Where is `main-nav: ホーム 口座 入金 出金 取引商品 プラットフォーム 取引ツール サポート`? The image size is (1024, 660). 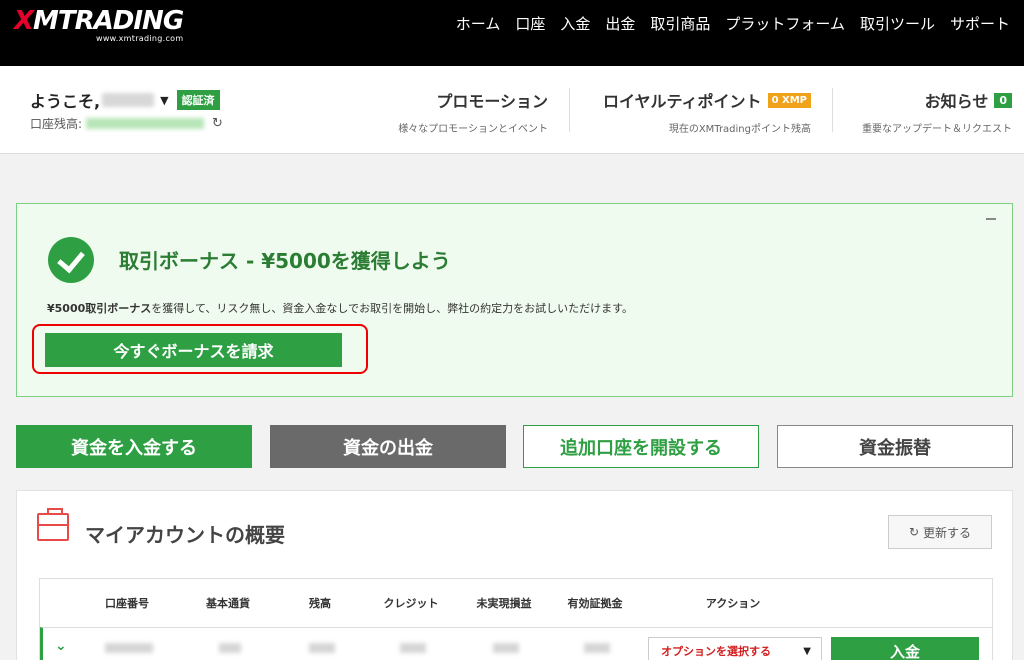 main-nav: ホーム 口座 入金 出金 取引商品 プラットフォーム 取引ツール サポート is located at coordinates (733, 23).